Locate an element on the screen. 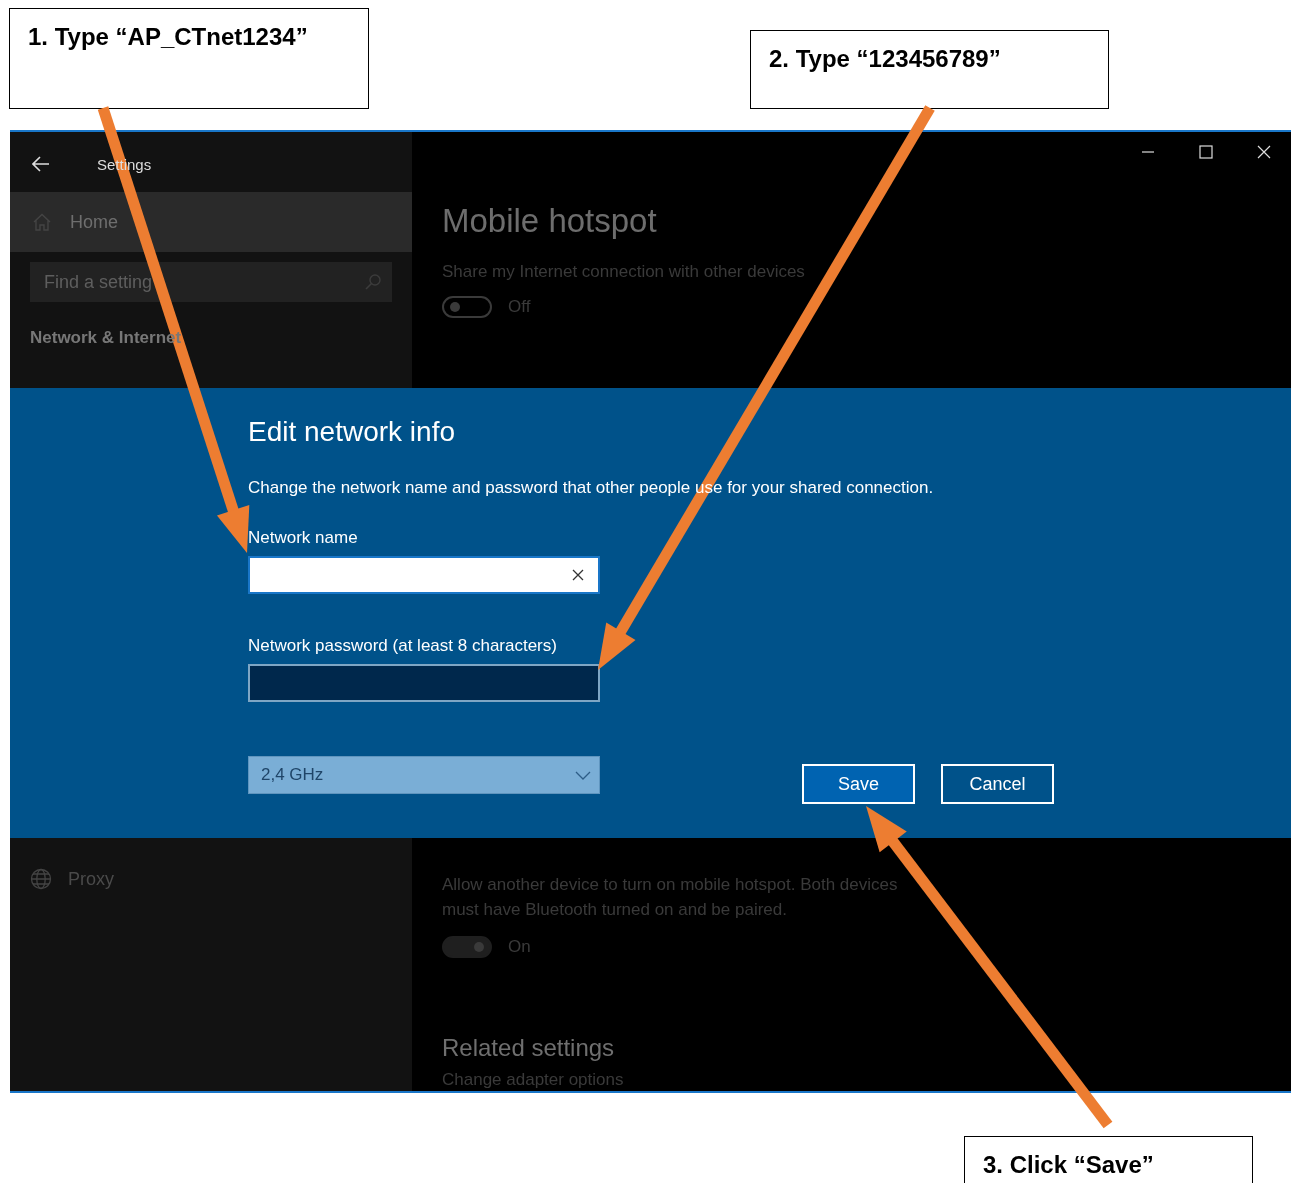 This screenshot has height=1183, width=1291. search-icon is located at coordinates (373, 282).